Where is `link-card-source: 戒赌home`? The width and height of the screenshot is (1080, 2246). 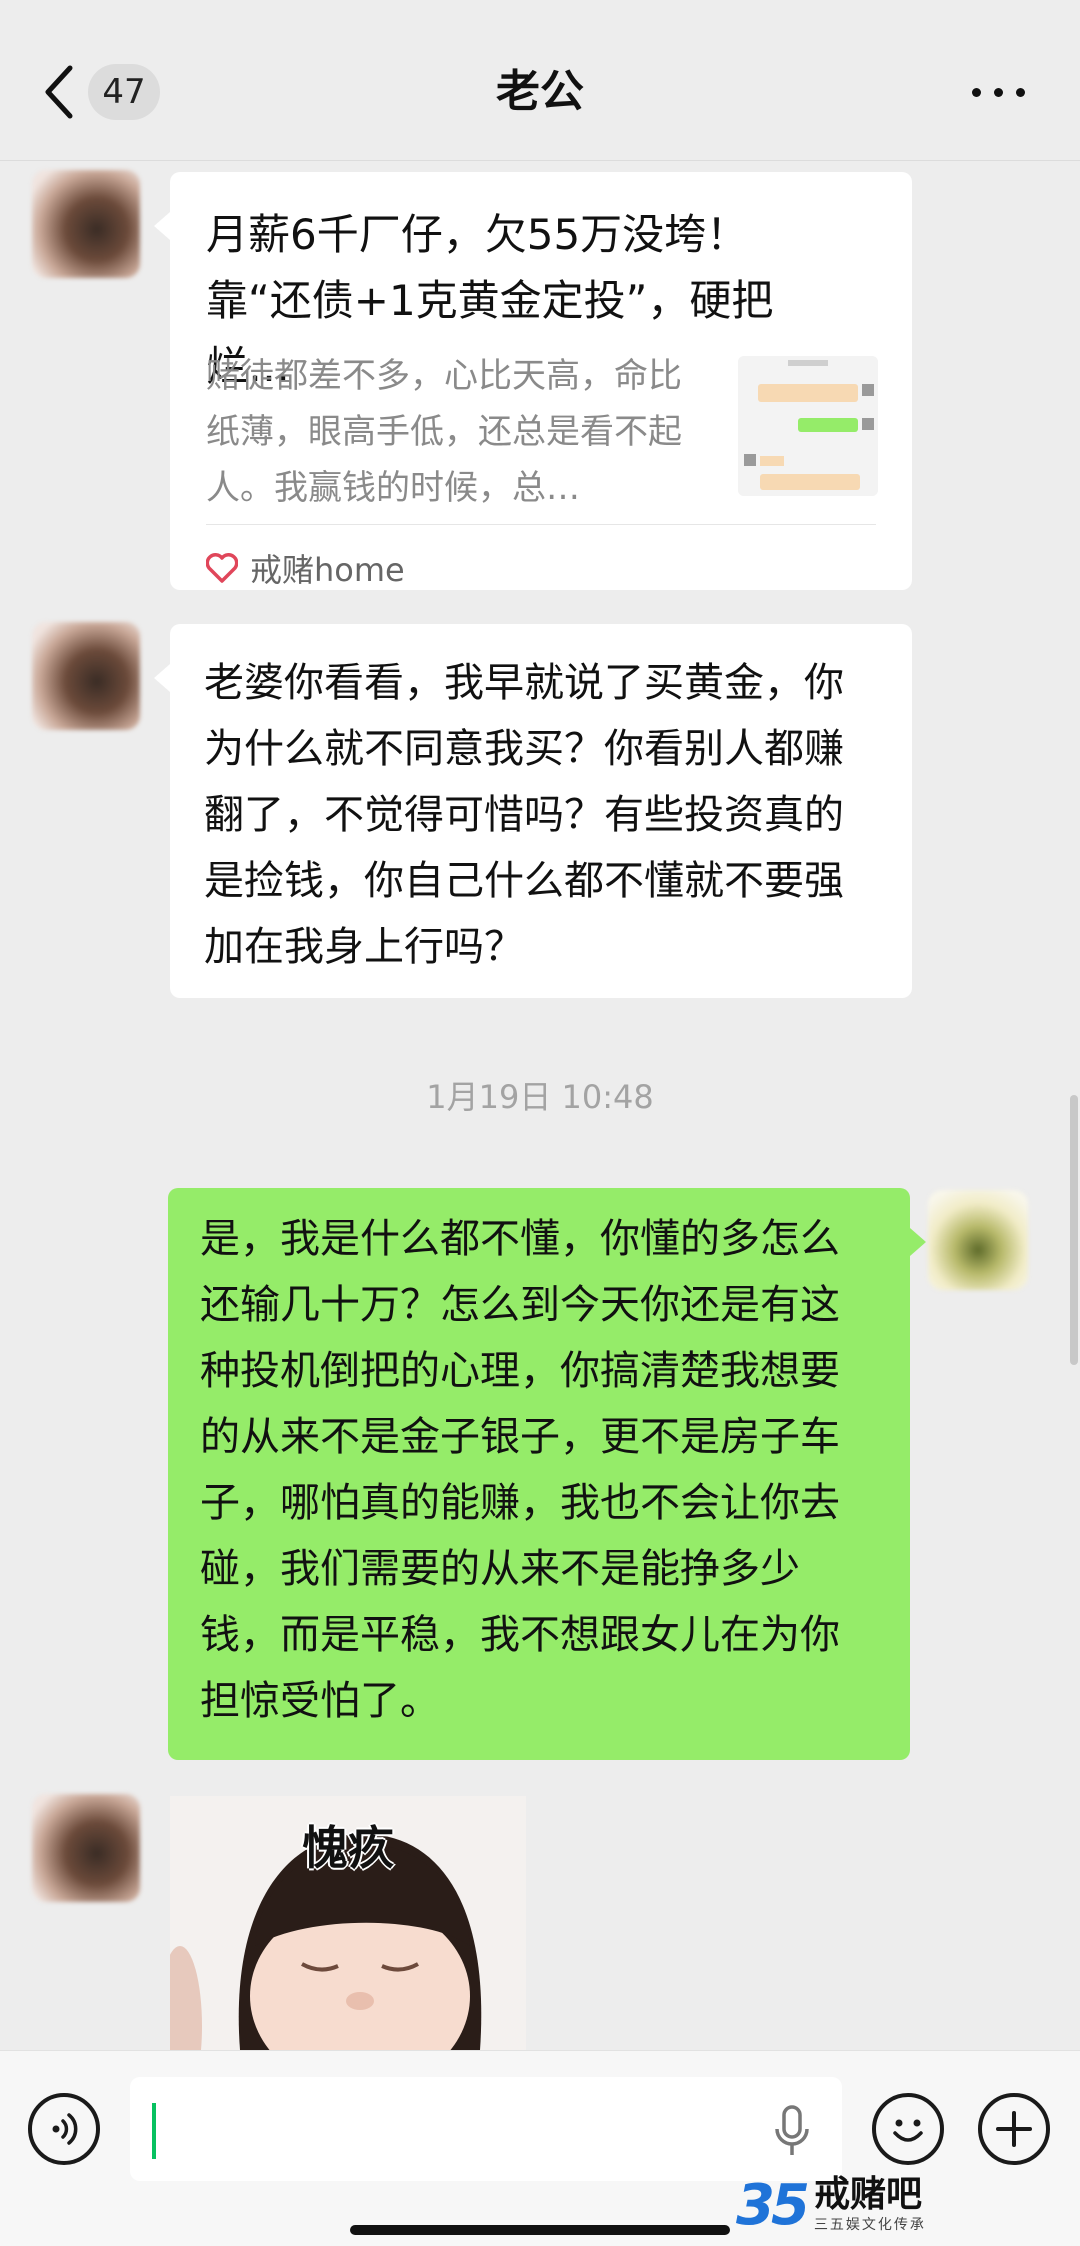
link-card-source: 戒赌home is located at coordinates (305, 568).